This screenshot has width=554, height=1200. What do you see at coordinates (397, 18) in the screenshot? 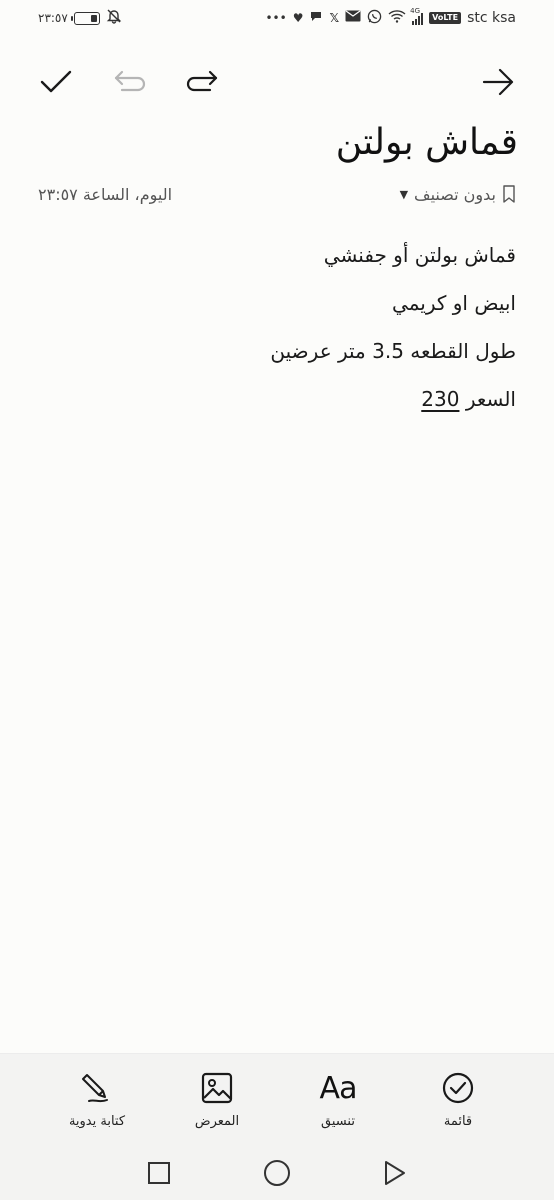
I see `wifi-icon` at bounding box center [397, 18].